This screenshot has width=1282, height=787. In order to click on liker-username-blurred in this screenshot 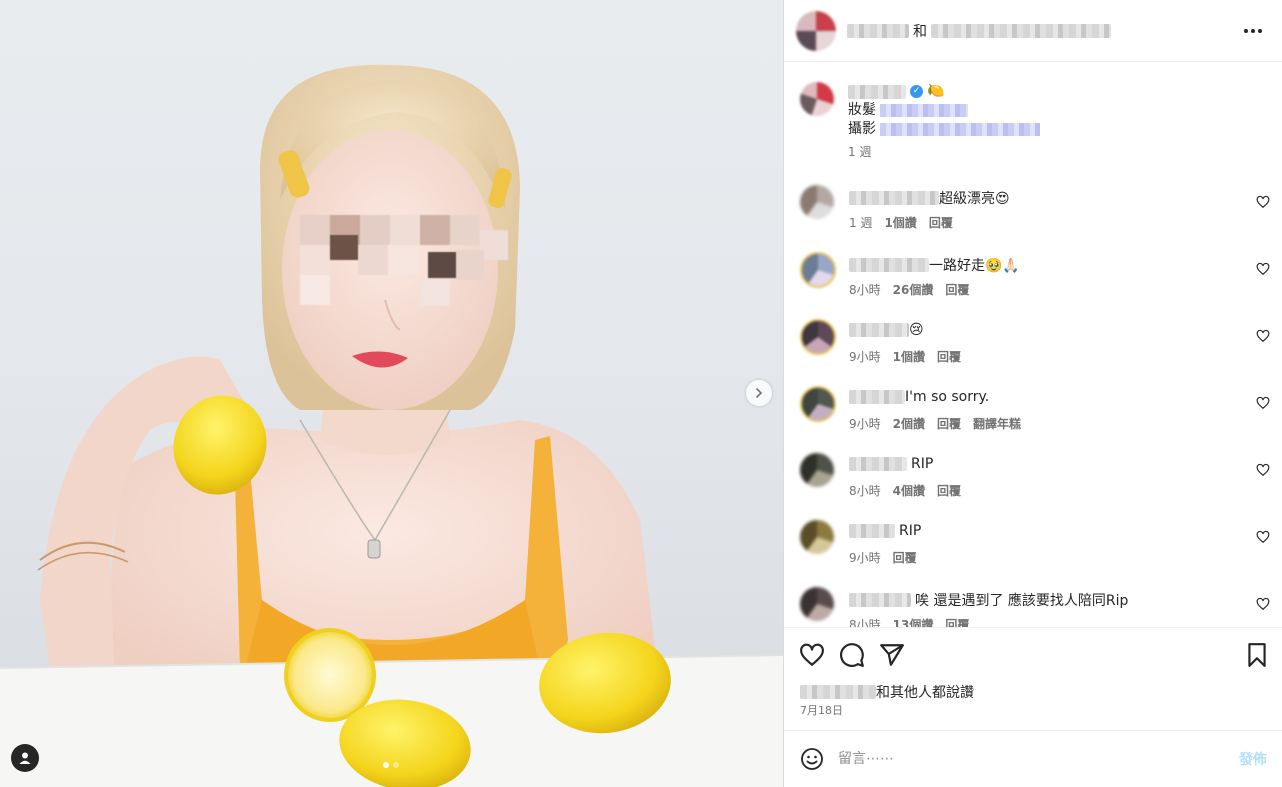, I will do `click(838, 692)`.